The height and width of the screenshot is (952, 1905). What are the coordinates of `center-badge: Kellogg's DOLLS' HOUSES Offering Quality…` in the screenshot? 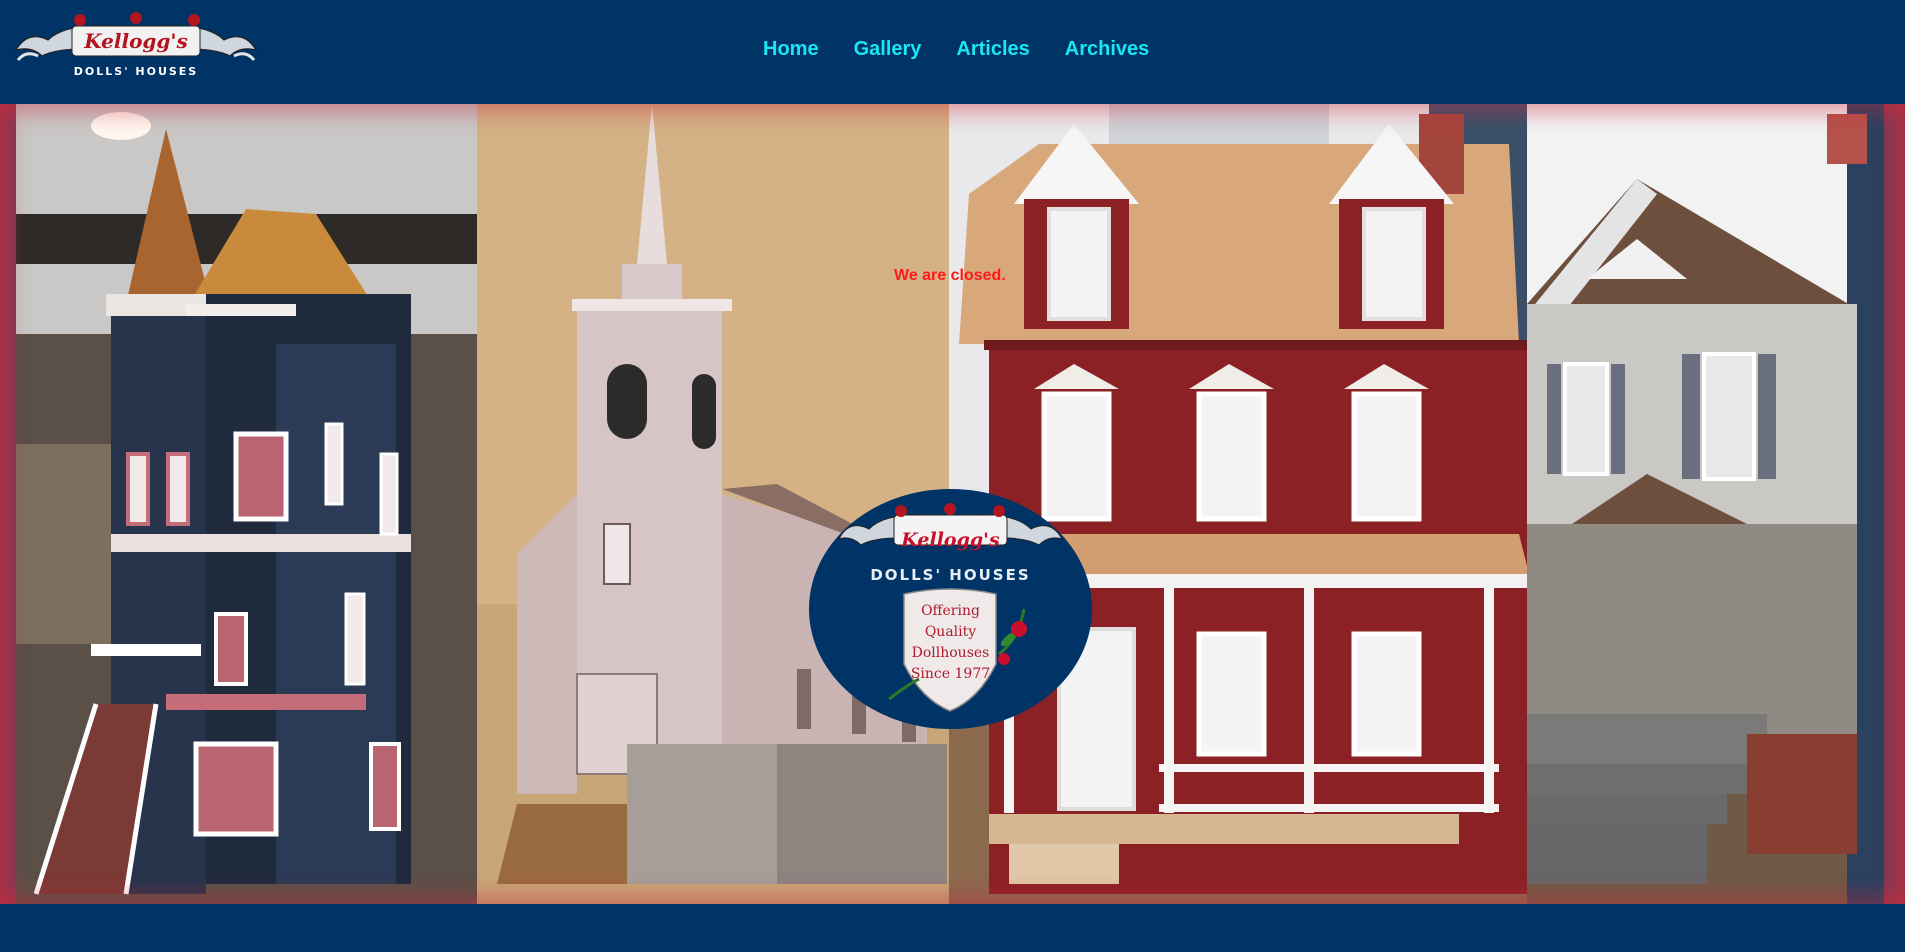 It's located at (950, 609).